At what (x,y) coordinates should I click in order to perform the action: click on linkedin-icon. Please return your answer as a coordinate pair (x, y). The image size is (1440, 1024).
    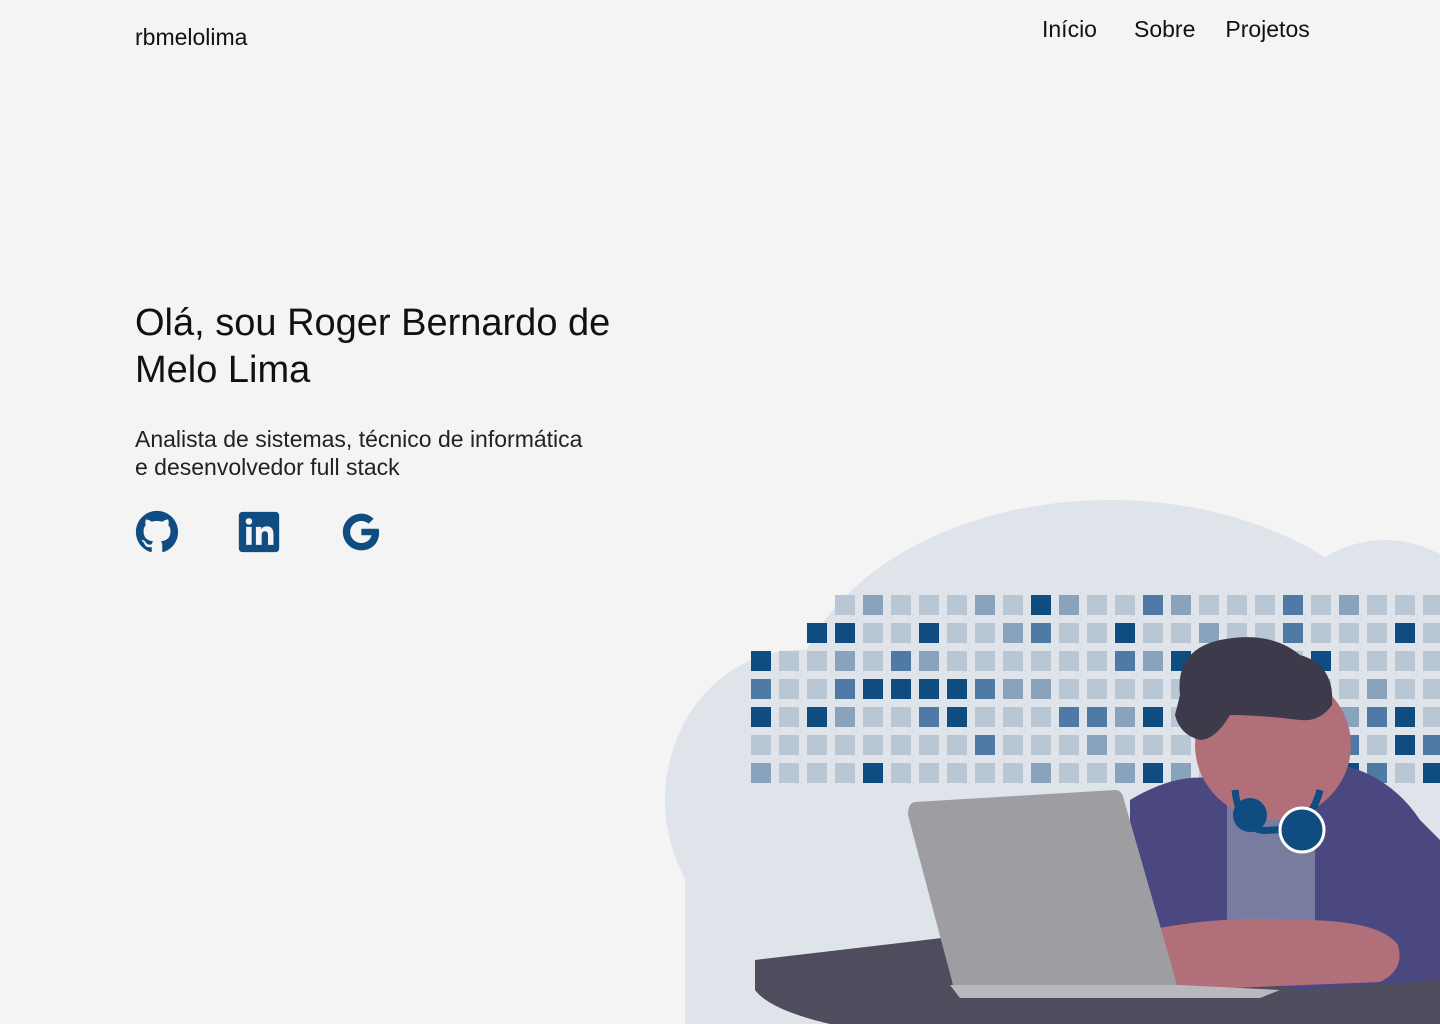
    Looking at the image, I should click on (259, 532).